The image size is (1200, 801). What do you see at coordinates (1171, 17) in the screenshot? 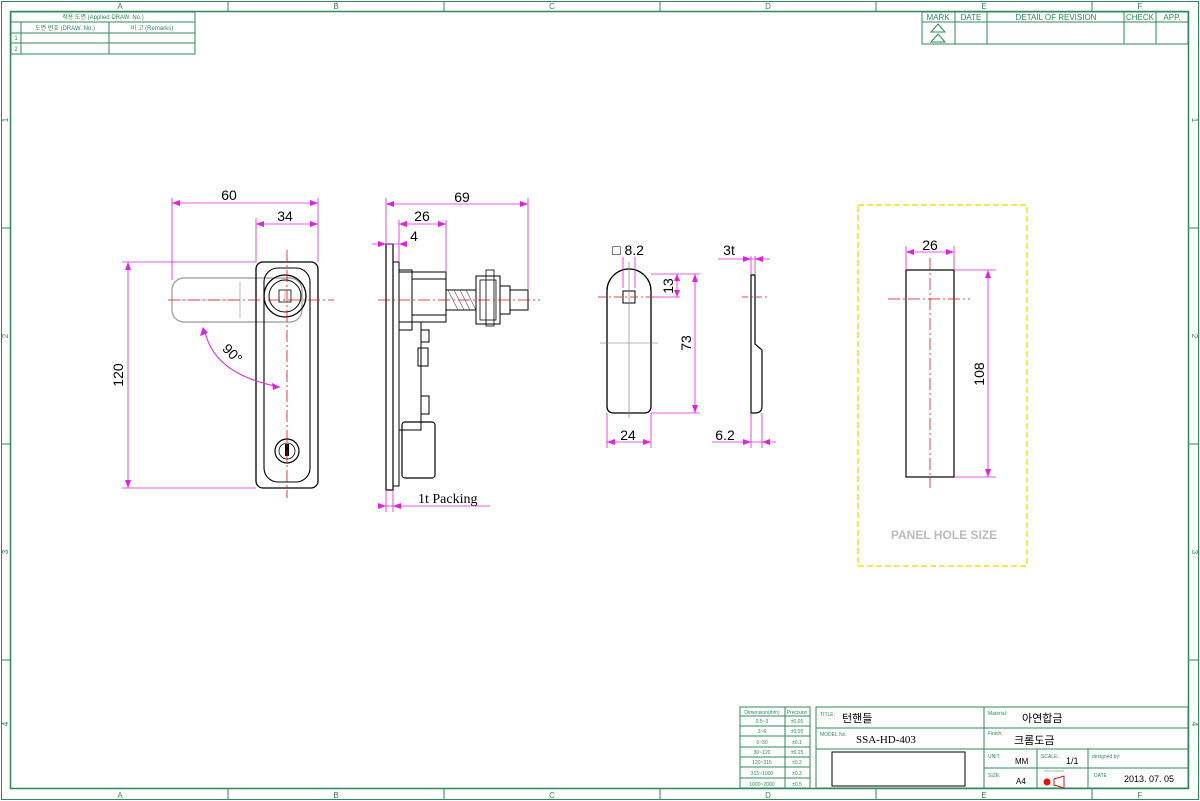
I see `revision-header-app: APP.` at bounding box center [1171, 17].